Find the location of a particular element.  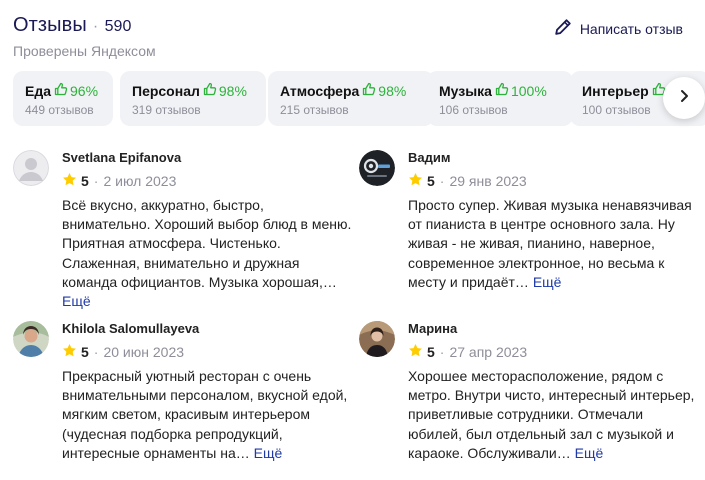

chip-count: 106 отзывов is located at coordinates (473, 110).